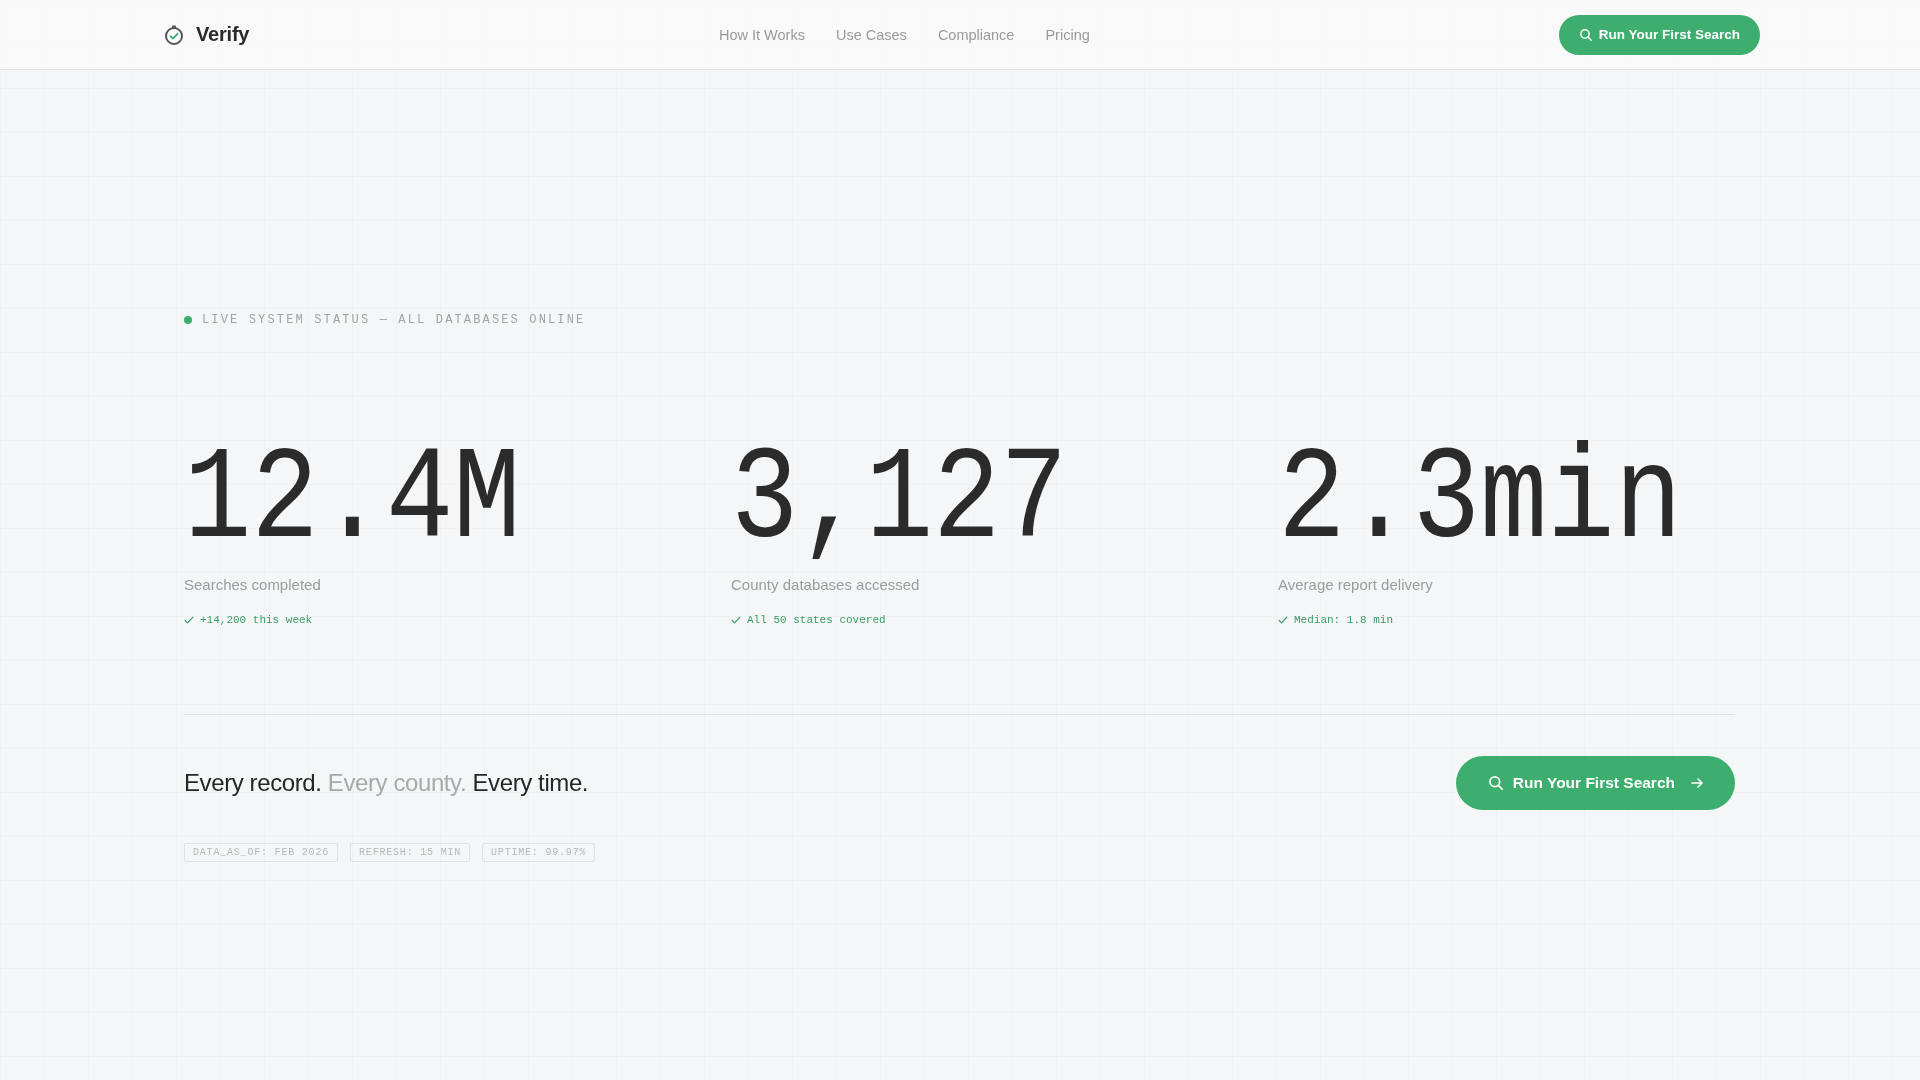 Image resolution: width=1920 pixels, height=1080 pixels. What do you see at coordinates (252, 584) in the screenshot?
I see `stat-label: Searches completed` at bounding box center [252, 584].